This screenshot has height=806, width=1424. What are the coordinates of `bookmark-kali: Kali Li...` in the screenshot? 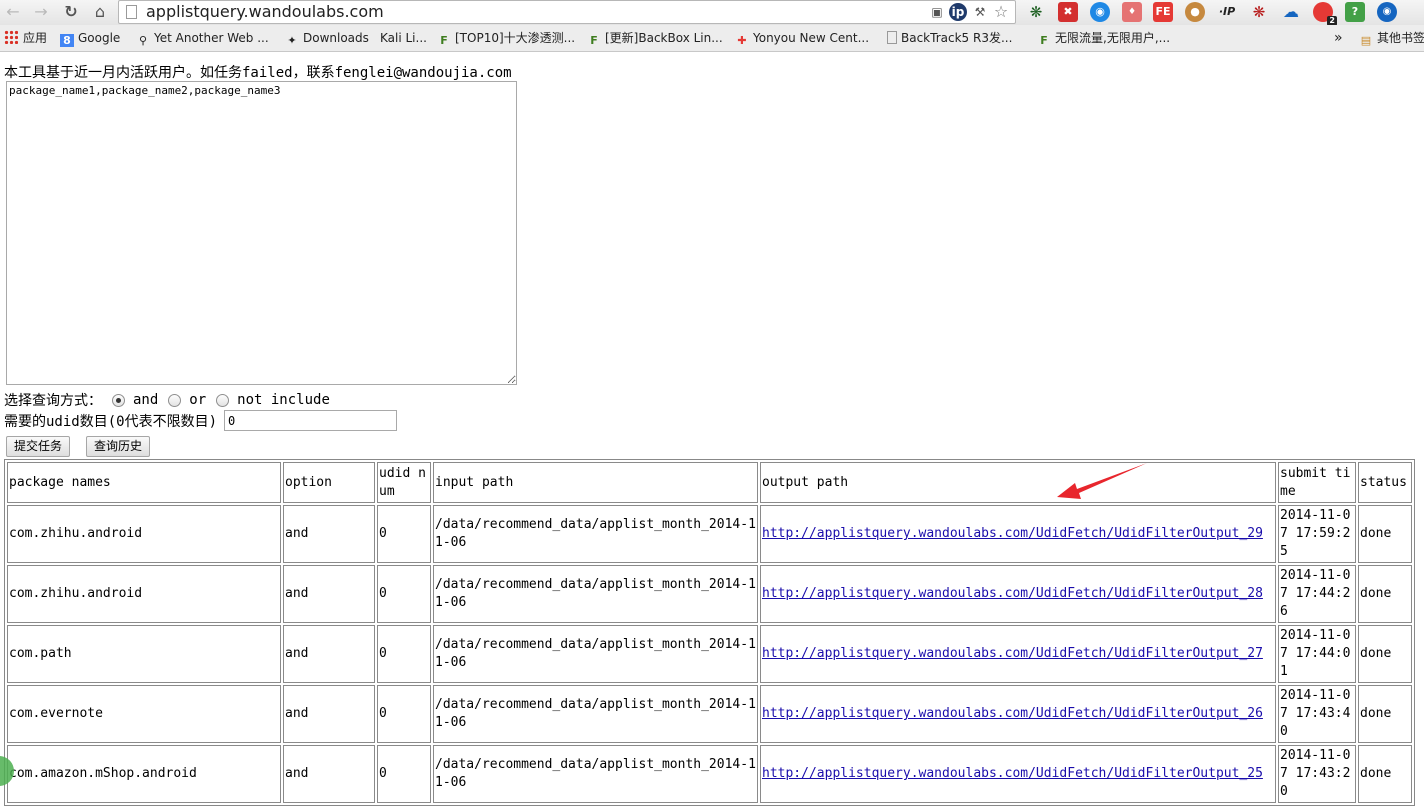 It's located at (403, 38).